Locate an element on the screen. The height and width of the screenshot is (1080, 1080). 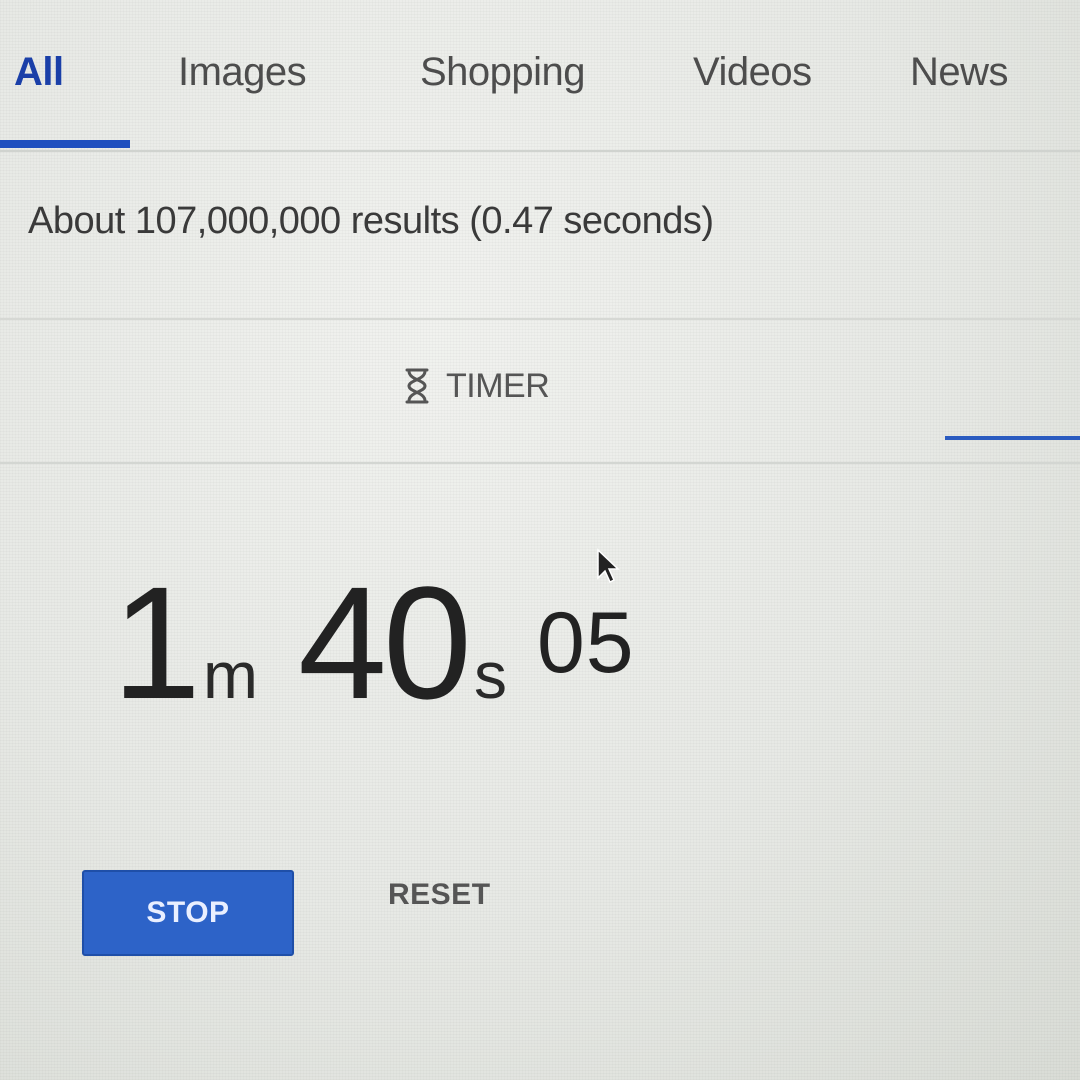
stop-button: STOP is located at coordinates (188, 913).